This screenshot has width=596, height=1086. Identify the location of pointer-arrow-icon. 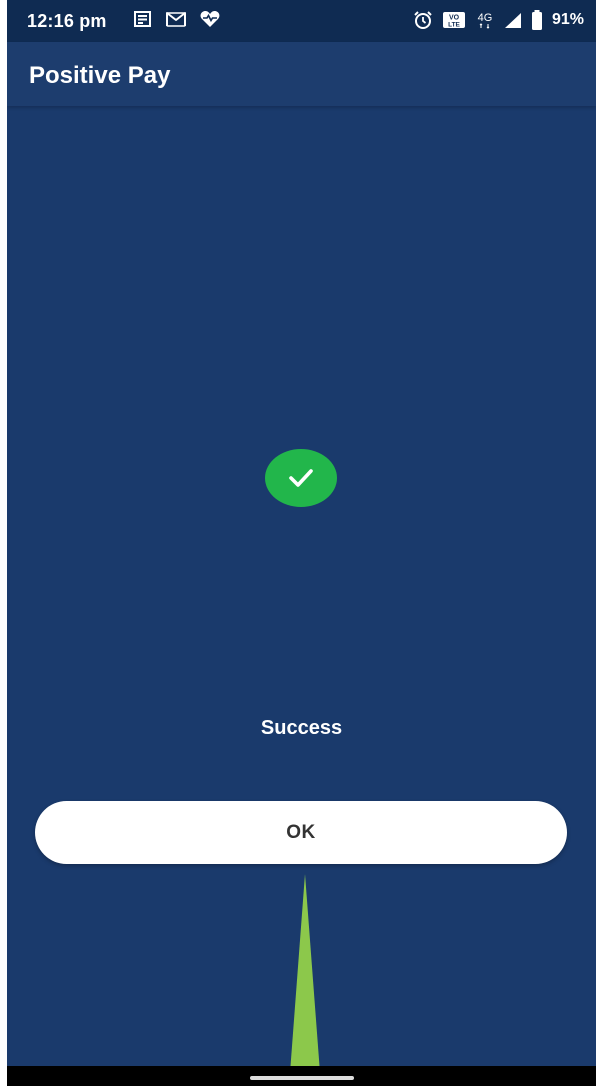
(305, 980).